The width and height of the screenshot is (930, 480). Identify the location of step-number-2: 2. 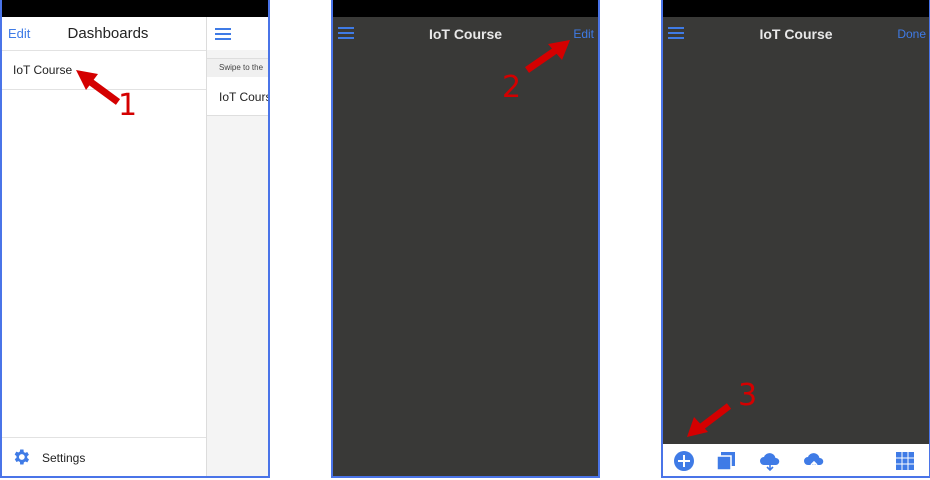
(512, 87).